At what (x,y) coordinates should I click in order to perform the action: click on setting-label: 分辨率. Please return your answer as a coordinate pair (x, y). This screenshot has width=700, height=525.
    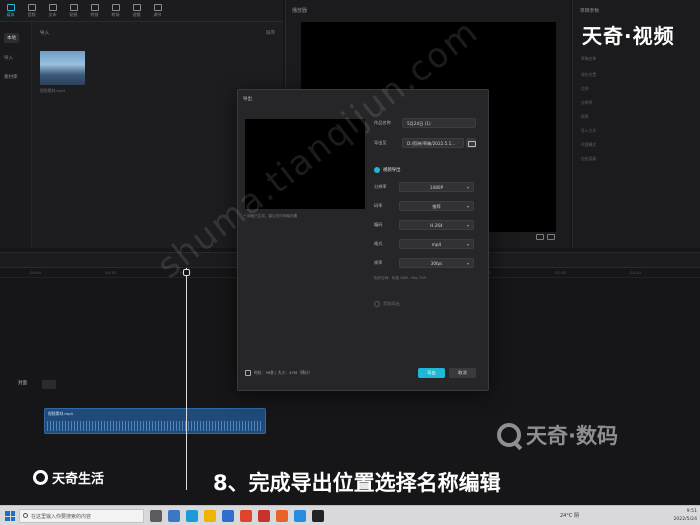
    Looking at the image, I should click on (380, 186).